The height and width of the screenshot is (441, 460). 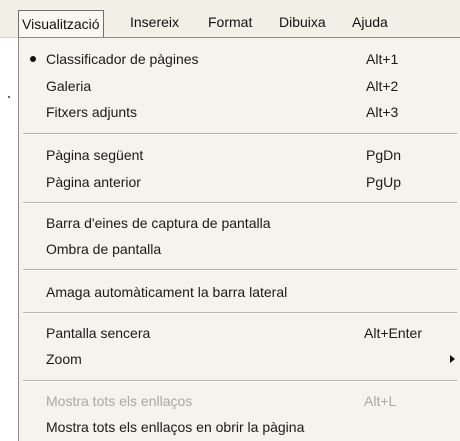 What do you see at coordinates (95, 155) in the screenshot?
I see `menu-item-label: Pàgina següent` at bounding box center [95, 155].